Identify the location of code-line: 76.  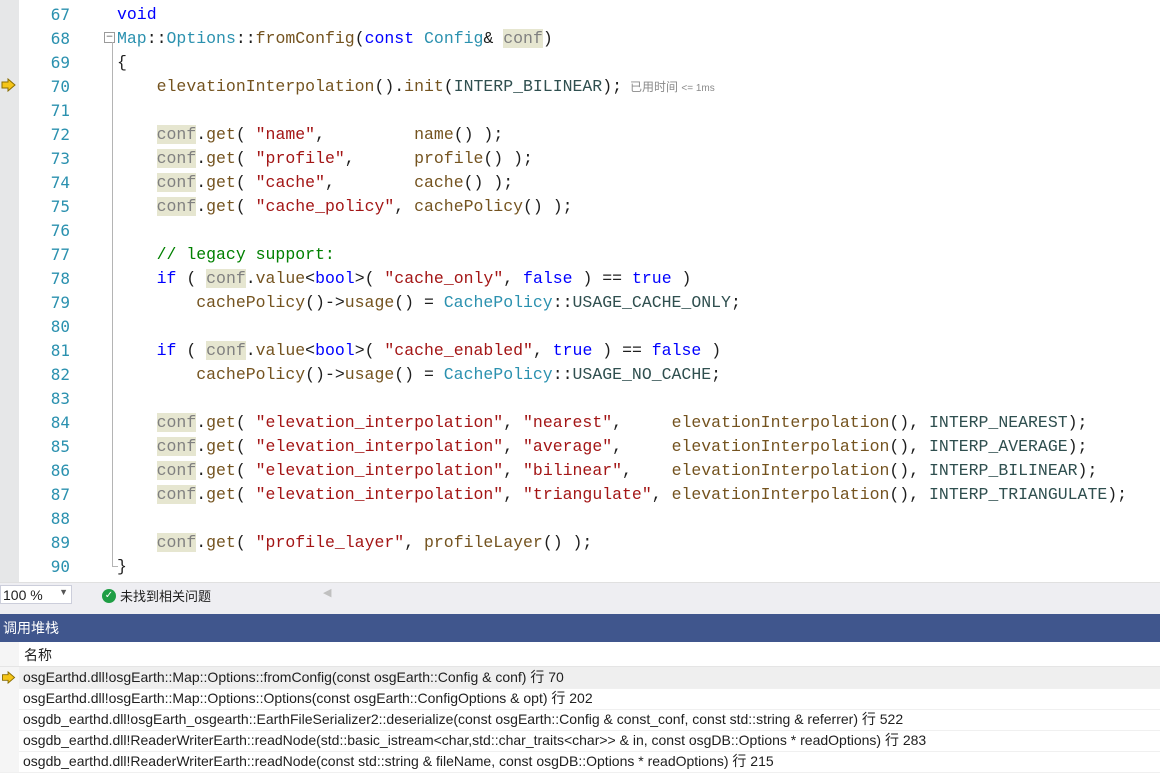
(580, 231).